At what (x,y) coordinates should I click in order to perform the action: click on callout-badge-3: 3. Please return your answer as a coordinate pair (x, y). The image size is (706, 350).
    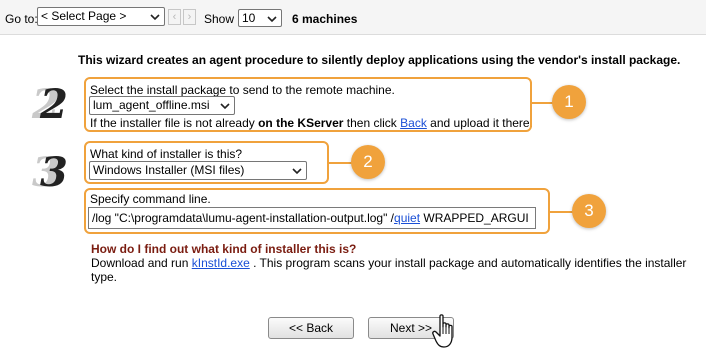
    Looking at the image, I should click on (589, 211).